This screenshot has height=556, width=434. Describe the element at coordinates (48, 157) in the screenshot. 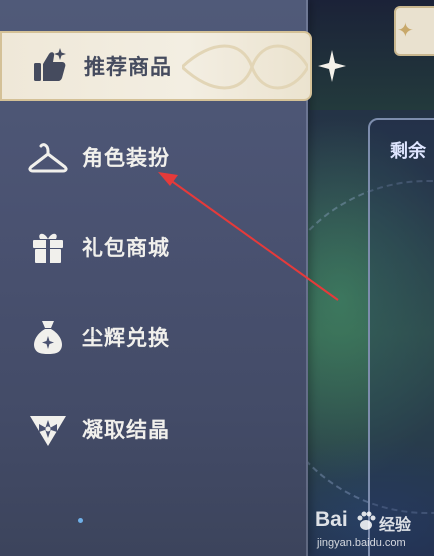

I see `hanger-icon` at that location.